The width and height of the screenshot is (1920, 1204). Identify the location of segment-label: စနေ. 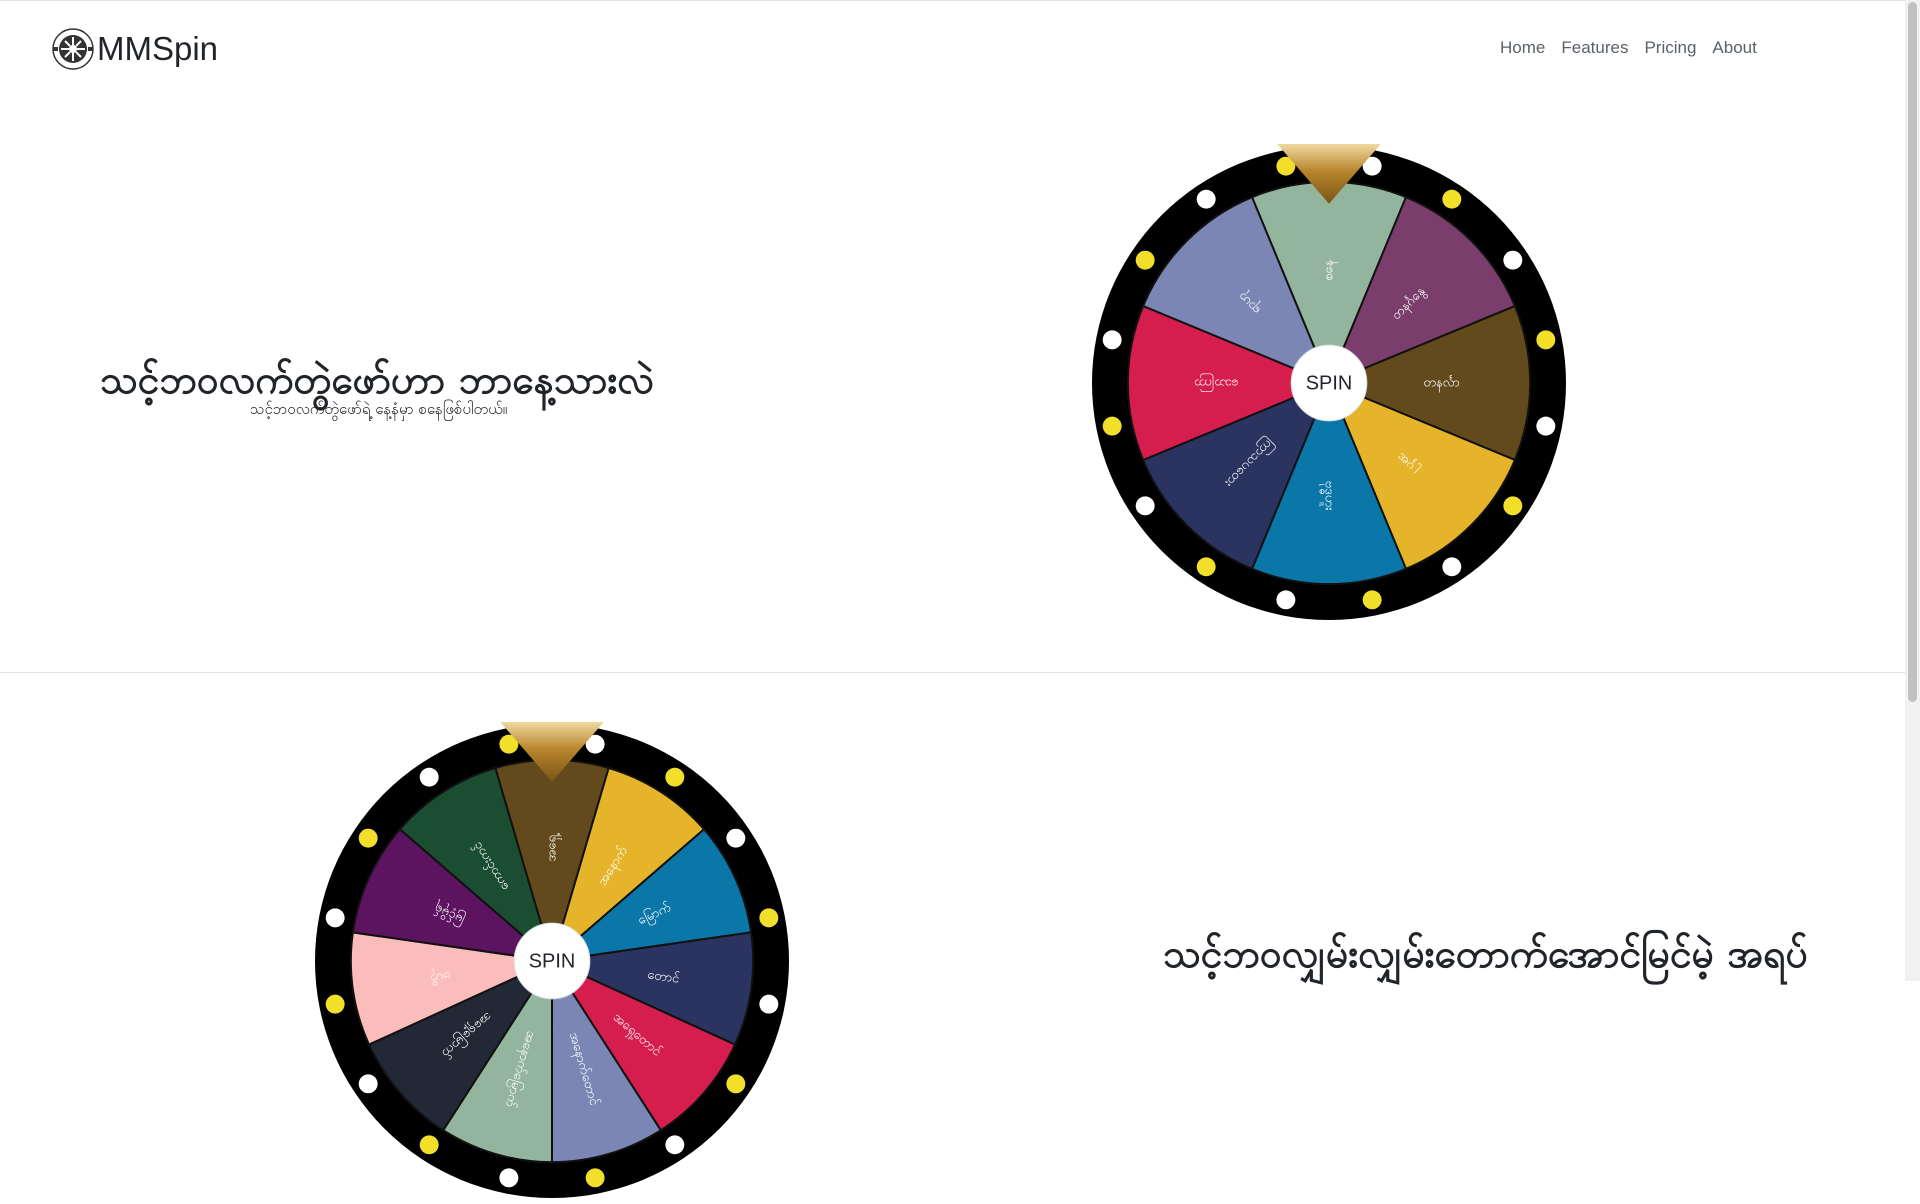
(1330, 270).